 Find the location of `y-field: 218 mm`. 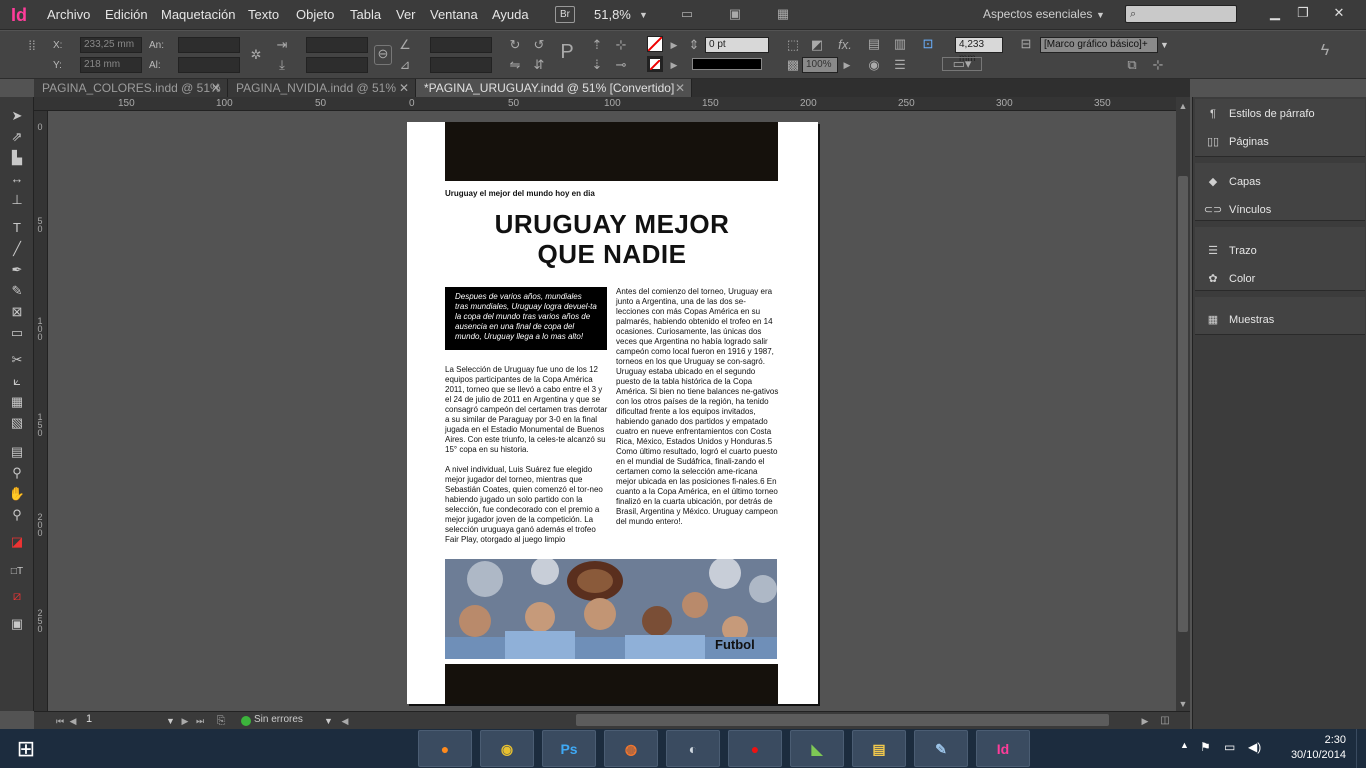

y-field: 218 mm is located at coordinates (111, 65).